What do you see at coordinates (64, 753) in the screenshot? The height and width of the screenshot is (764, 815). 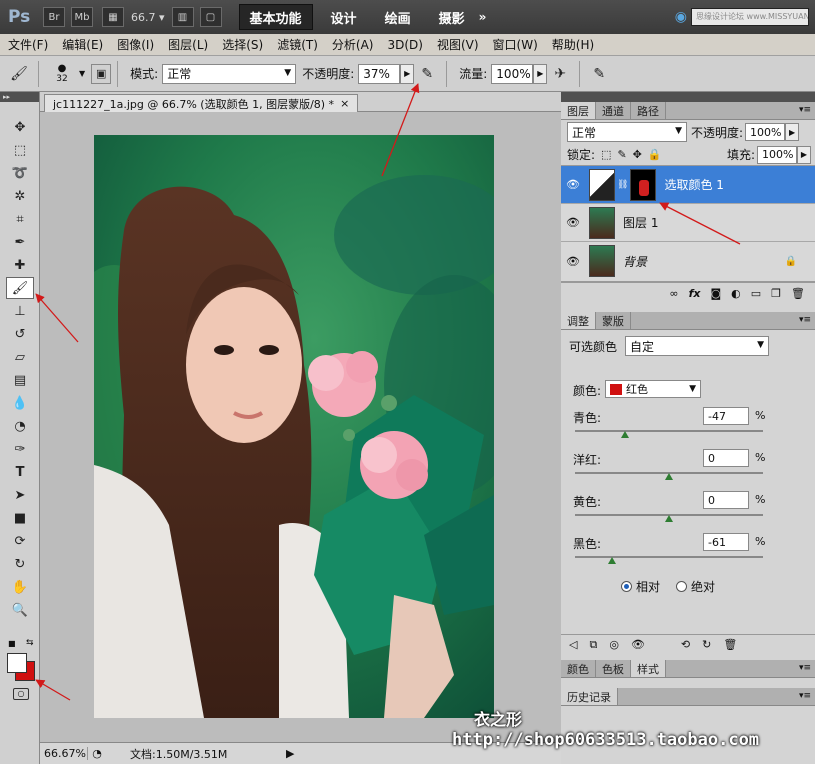 I see `status-zoom: 66.67%` at bounding box center [64, 753].